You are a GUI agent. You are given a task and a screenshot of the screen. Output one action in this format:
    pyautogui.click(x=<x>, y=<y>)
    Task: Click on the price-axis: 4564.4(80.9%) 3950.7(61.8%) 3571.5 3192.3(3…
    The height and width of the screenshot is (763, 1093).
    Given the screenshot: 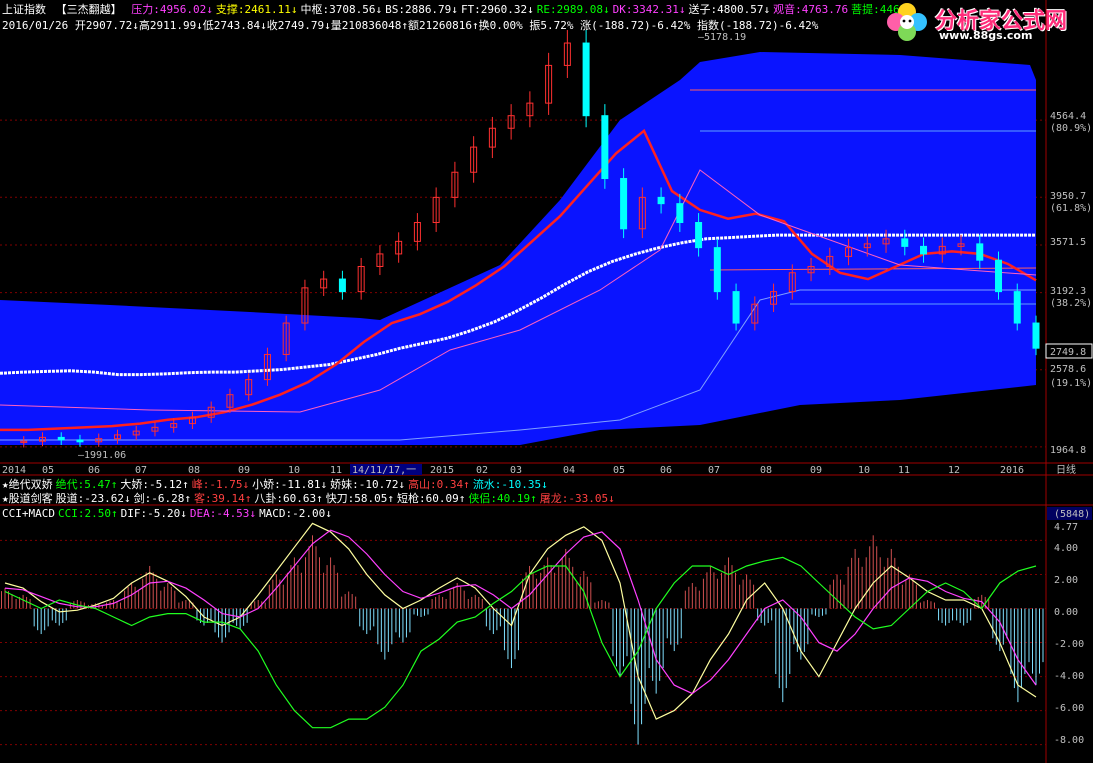 What is the action you would take?
    pyautogui.click(x=1069, y=283)
    